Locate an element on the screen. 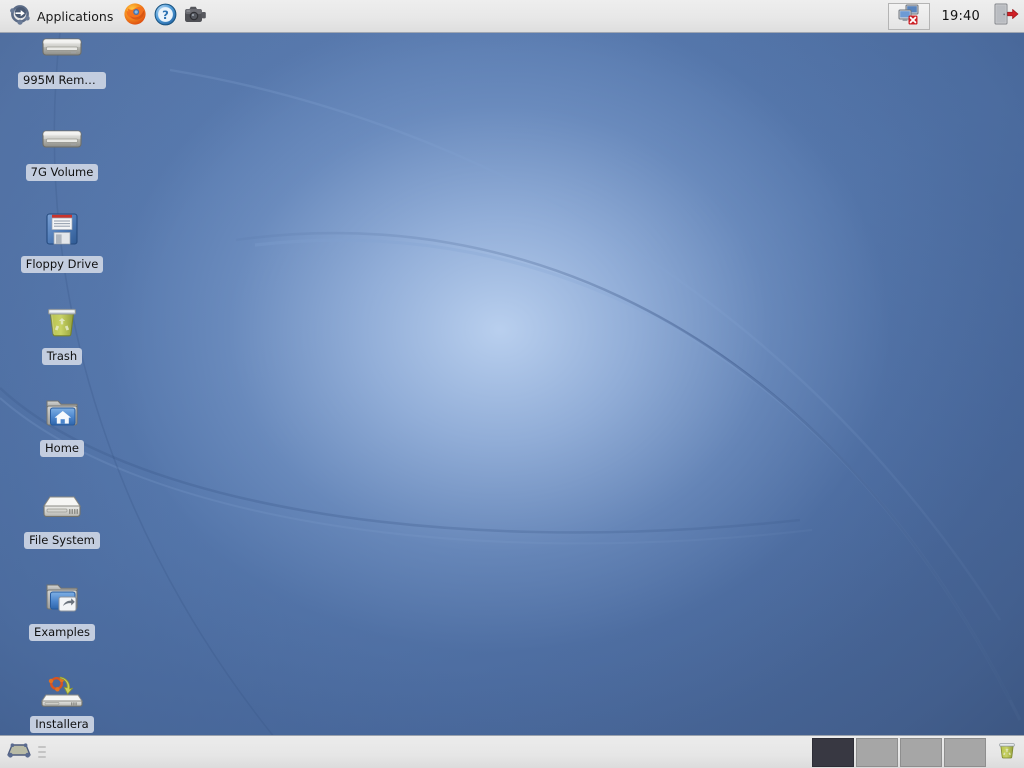 This screenshot has height=768, width=1024. desktop-icon-trash: Trash is located at coordinates (62, 331).